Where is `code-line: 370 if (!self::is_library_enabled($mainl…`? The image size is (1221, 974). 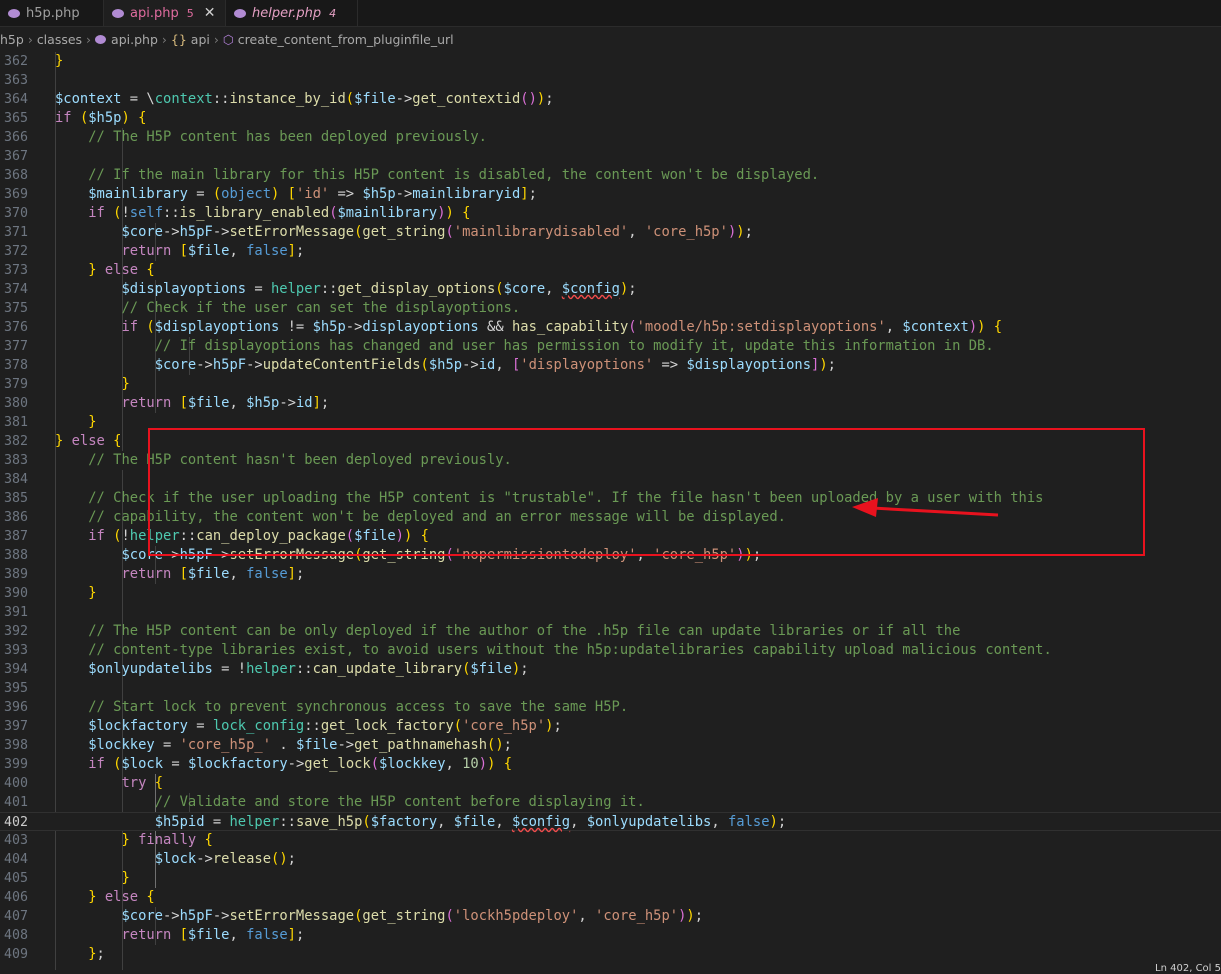
code-line: 370 if (!self::is_library_enabled($mainl… is located at coordinates (610, 213).